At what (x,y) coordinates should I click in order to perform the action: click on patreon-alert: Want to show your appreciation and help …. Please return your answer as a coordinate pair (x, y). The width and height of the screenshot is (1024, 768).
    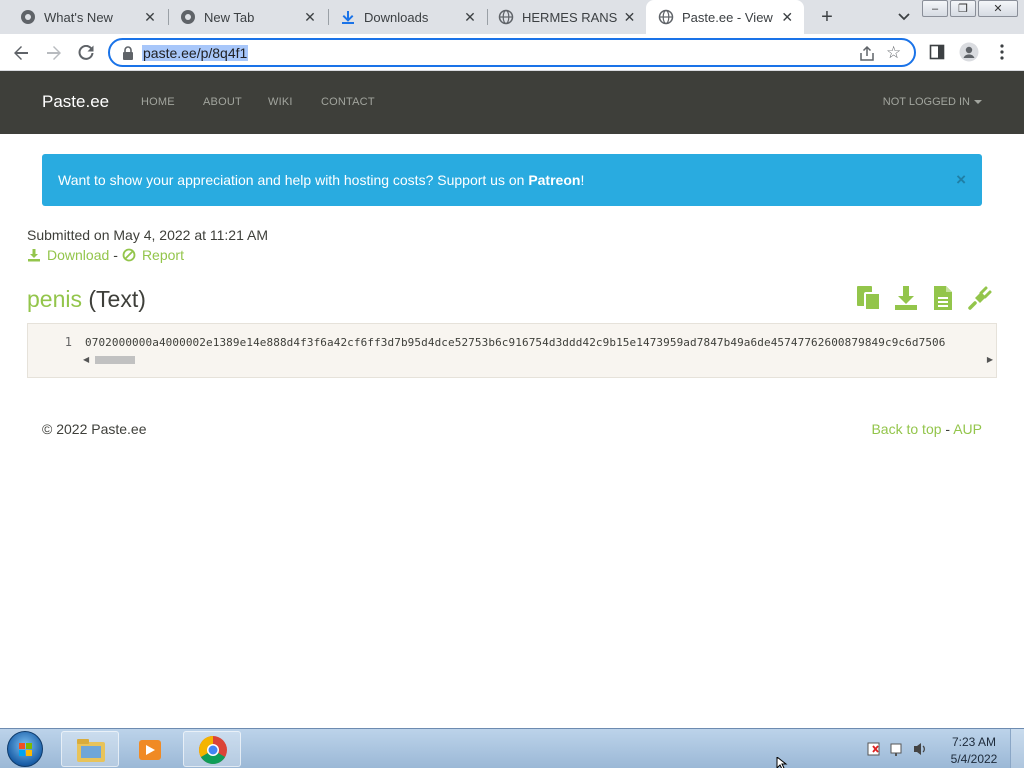
    Looking at the image, I should click on (512, 180).